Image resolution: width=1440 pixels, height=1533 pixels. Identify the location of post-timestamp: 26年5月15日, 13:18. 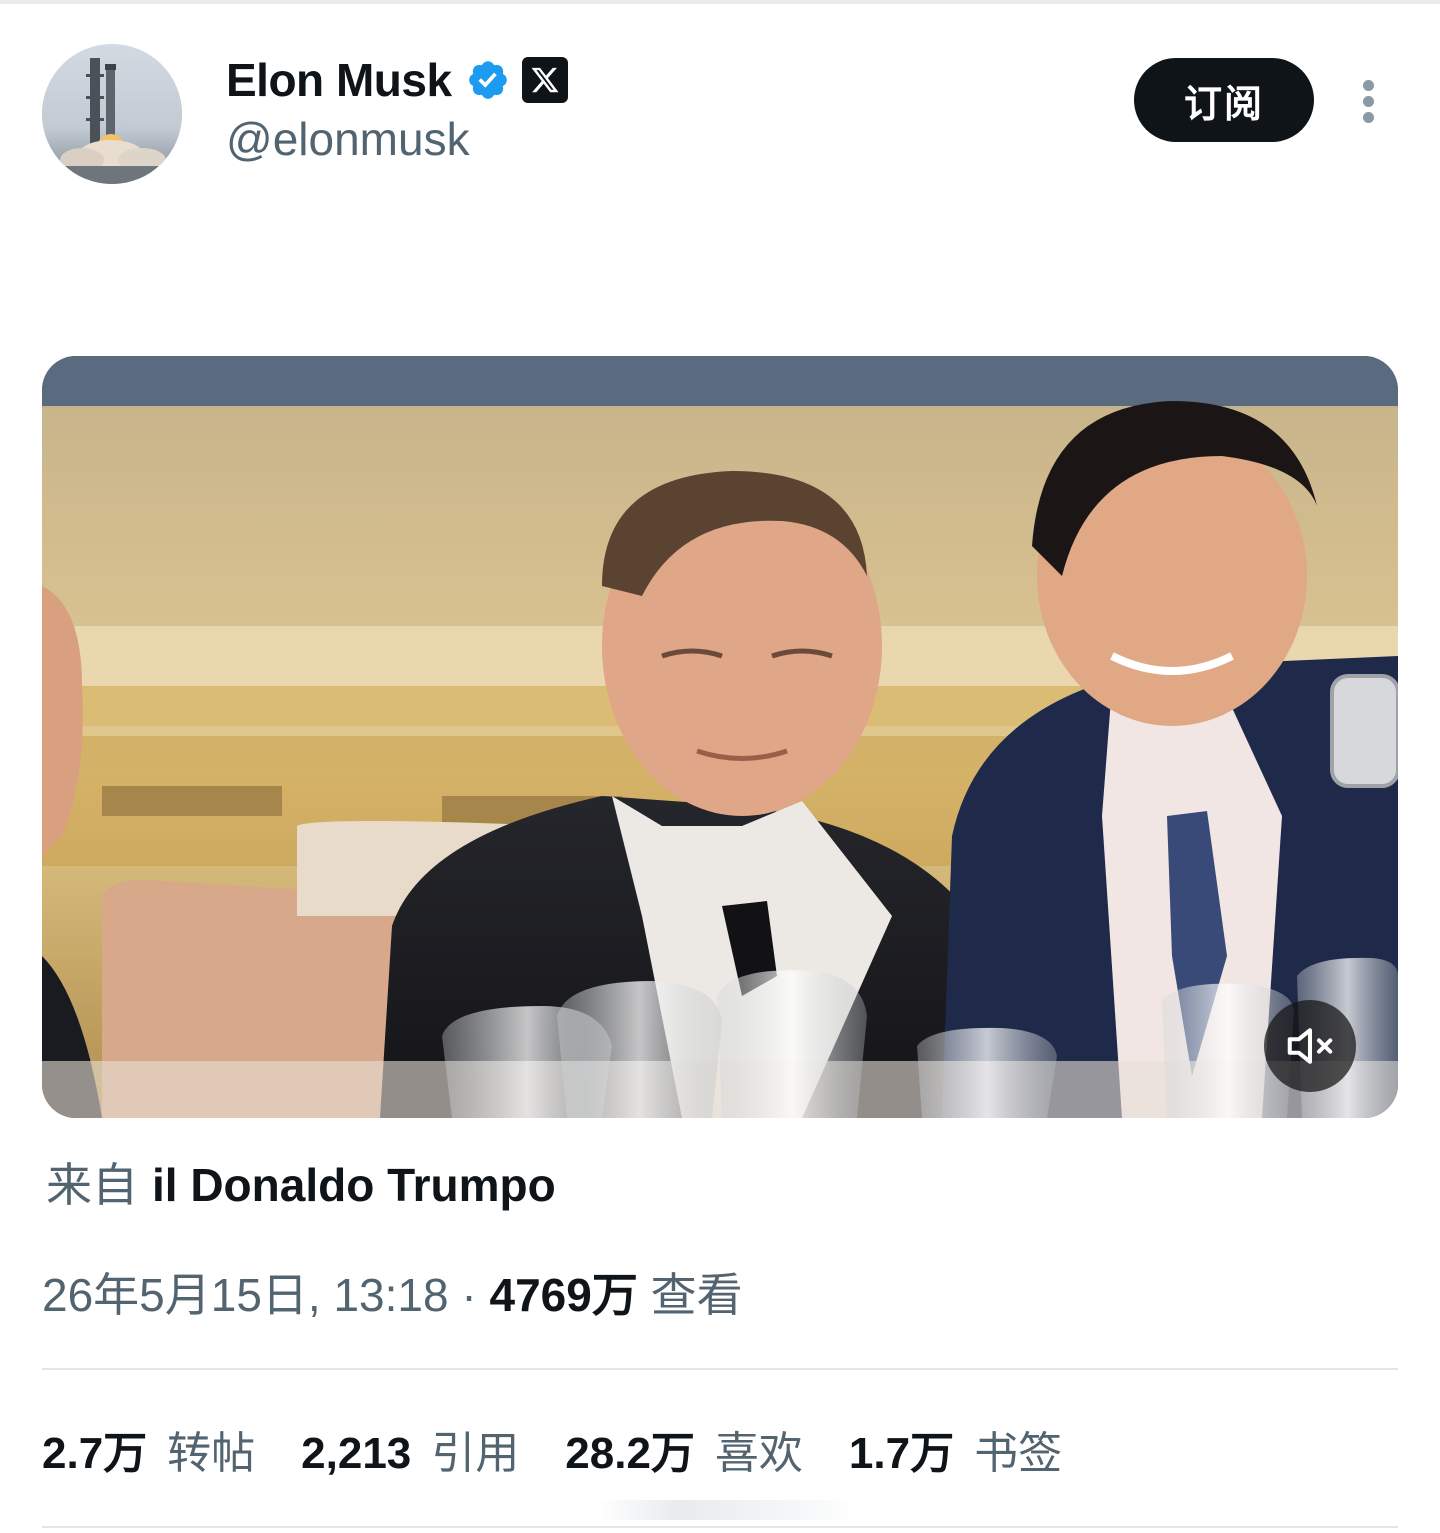
(245, 1295).